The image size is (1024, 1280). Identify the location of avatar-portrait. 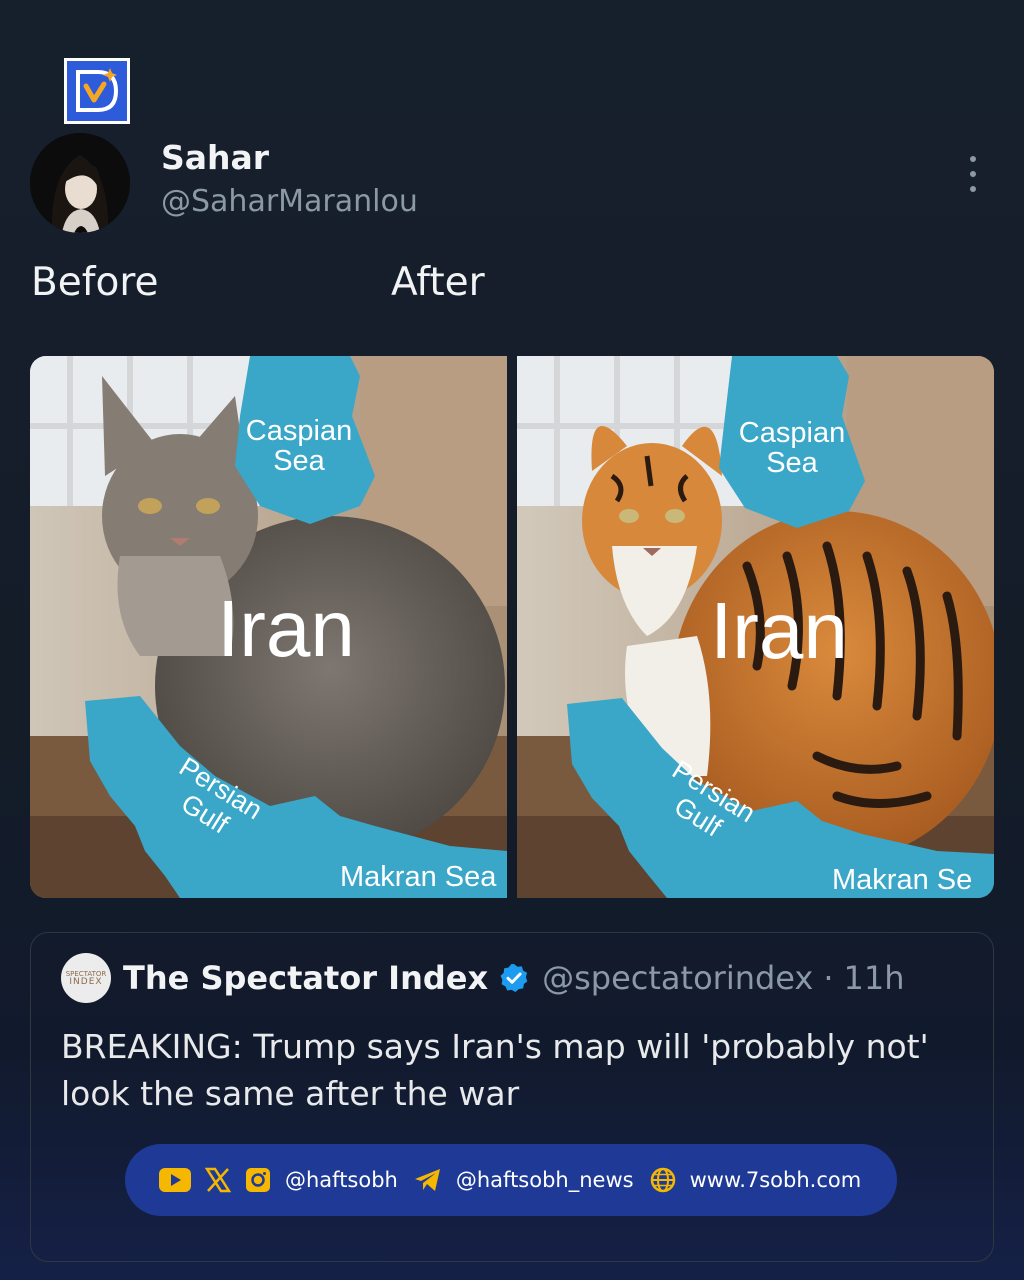
(80, 183).